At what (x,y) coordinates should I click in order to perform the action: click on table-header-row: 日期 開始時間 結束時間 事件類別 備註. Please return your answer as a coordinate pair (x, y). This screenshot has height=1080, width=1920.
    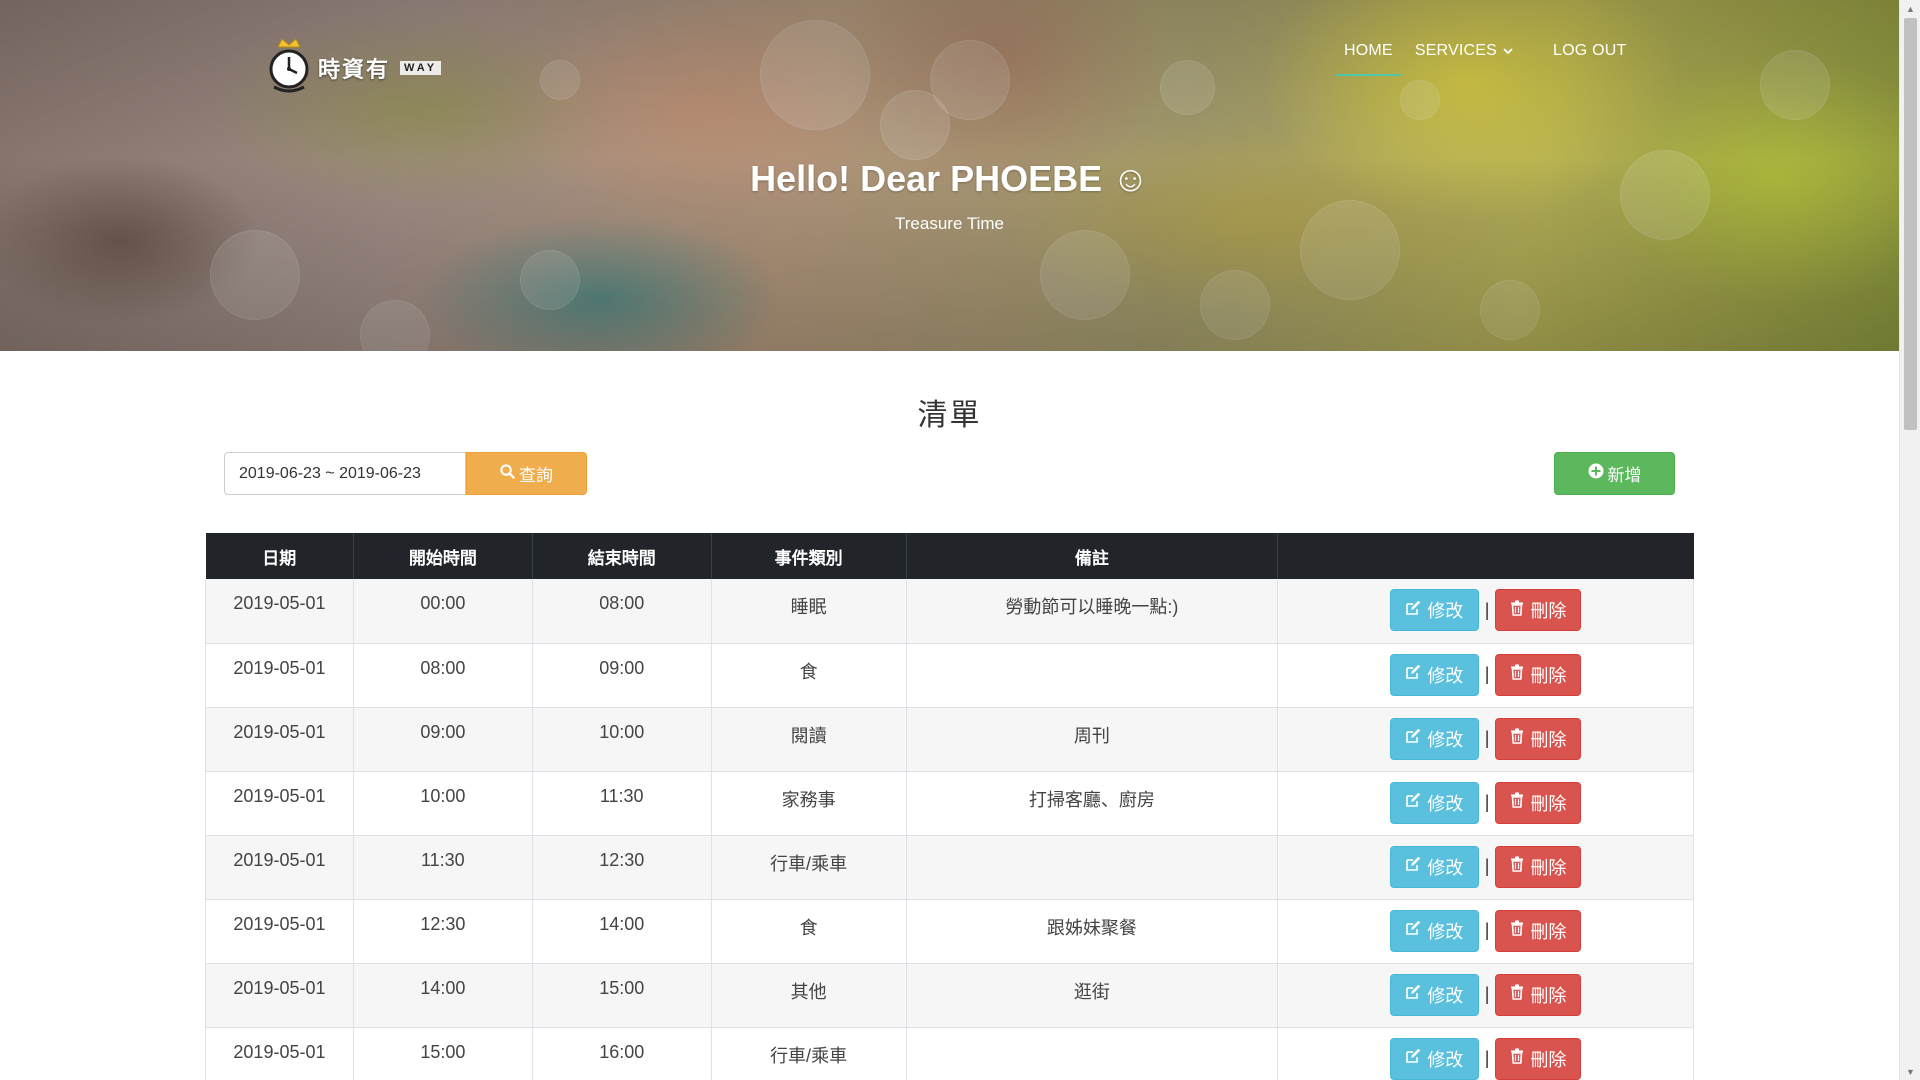
    Looking at the image, I should click on (949, 556).